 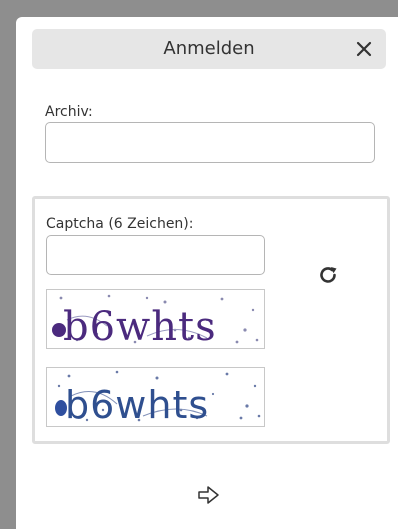 I want to click on captcha-label: Captcha (6 Zeichen):, so click(x=120, y=224).